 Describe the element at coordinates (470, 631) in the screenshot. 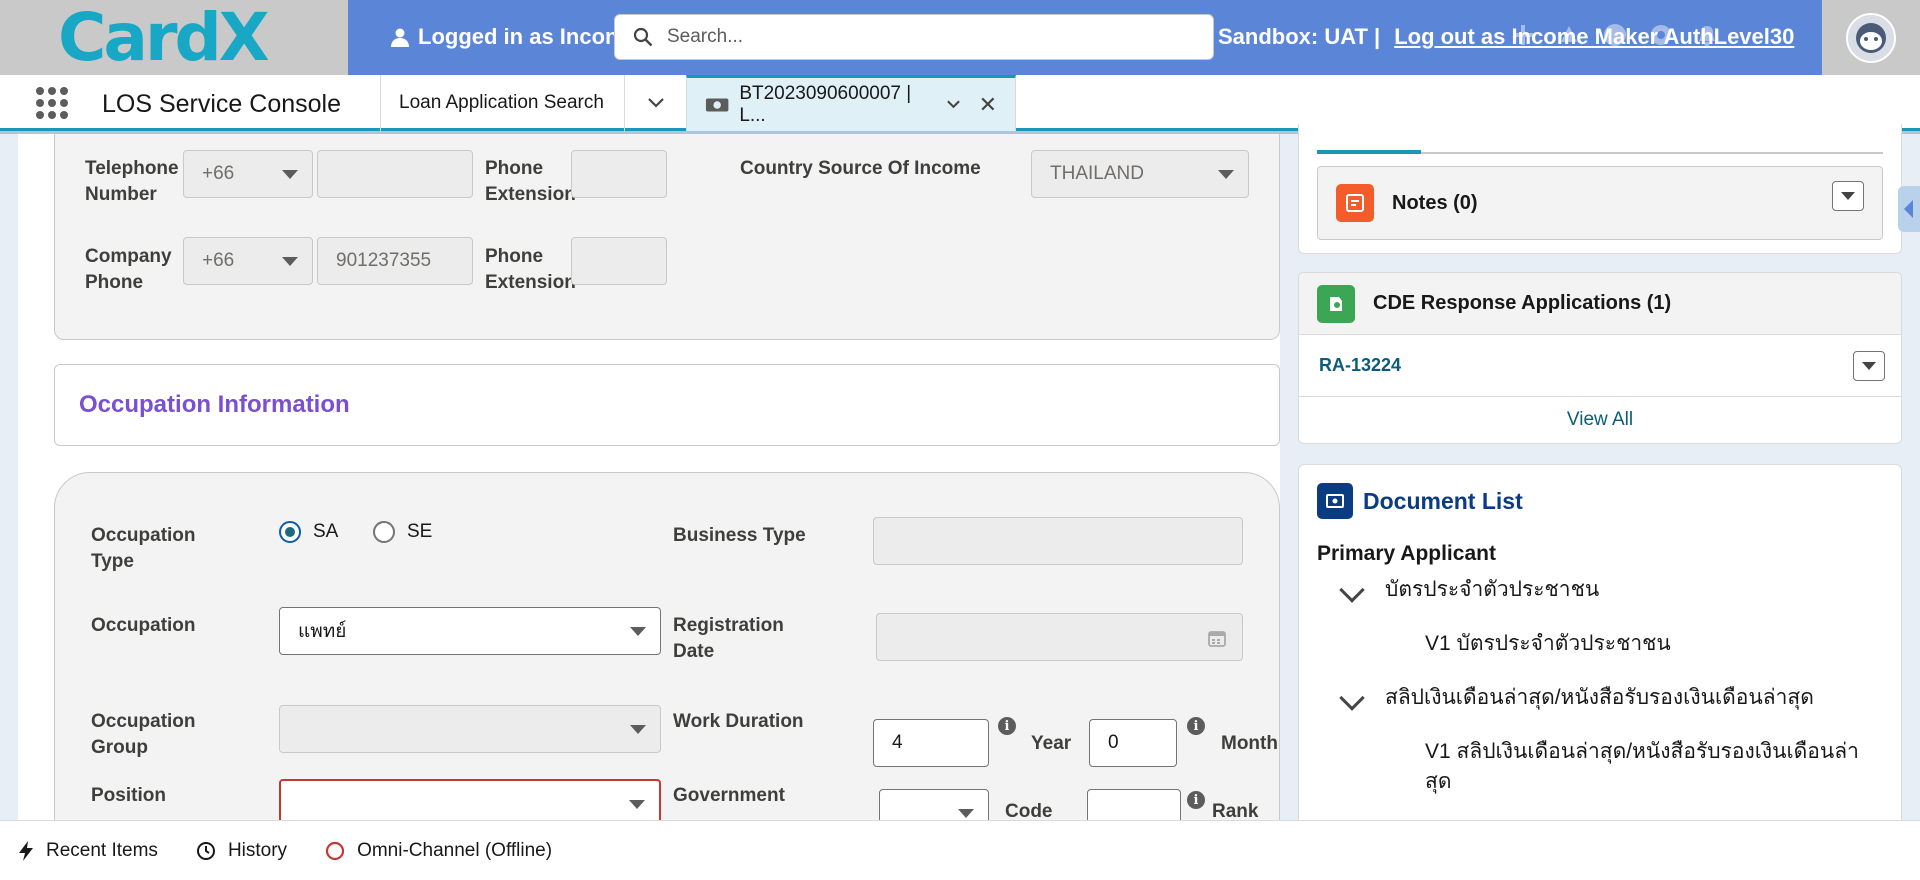

I see `occupation-select: แพทย์` at that location.